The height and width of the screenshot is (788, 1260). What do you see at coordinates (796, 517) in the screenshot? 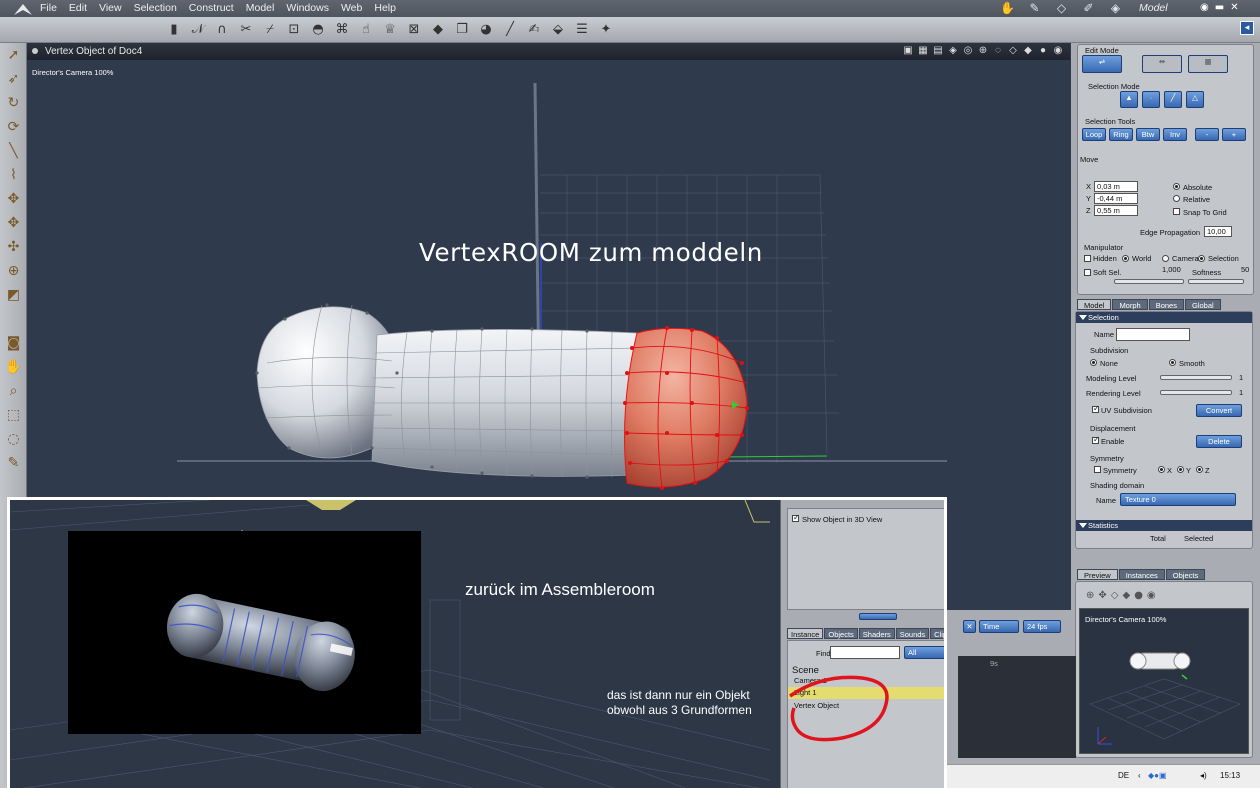
I see `show-object-checkbox` at bounding box center [796, 517].